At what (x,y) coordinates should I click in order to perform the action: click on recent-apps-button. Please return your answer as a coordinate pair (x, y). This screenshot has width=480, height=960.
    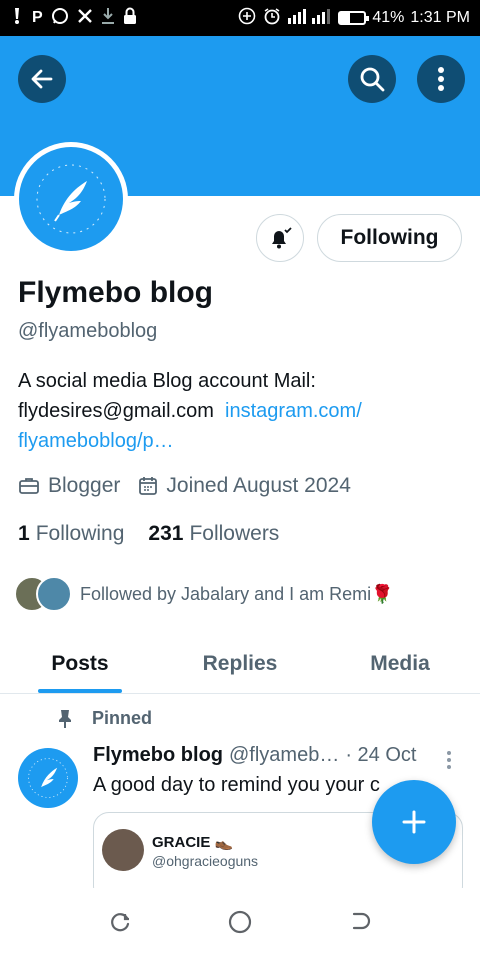
    Looking at the image, I should click on (120, 924).